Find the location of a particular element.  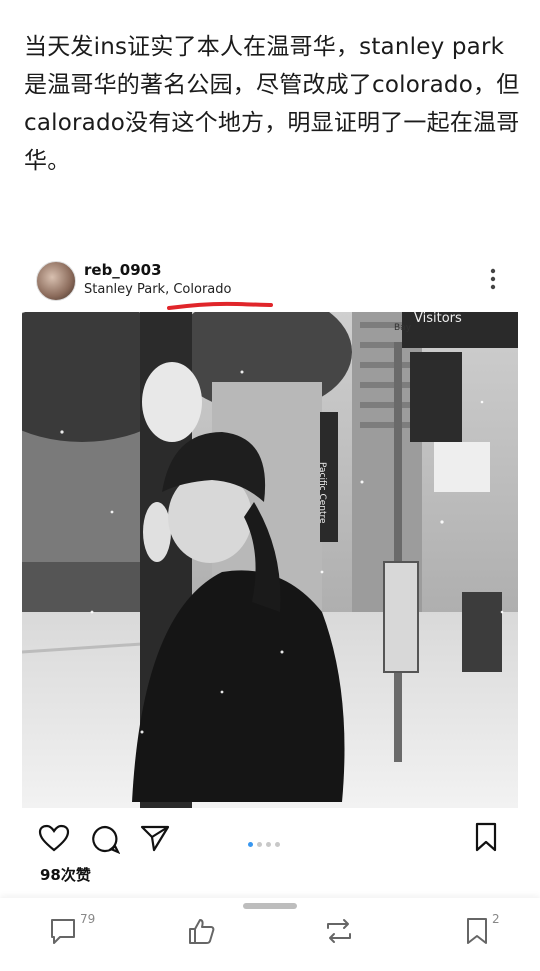

location-label: Stanley Park, Colorado is located at coordinates (157, 289).